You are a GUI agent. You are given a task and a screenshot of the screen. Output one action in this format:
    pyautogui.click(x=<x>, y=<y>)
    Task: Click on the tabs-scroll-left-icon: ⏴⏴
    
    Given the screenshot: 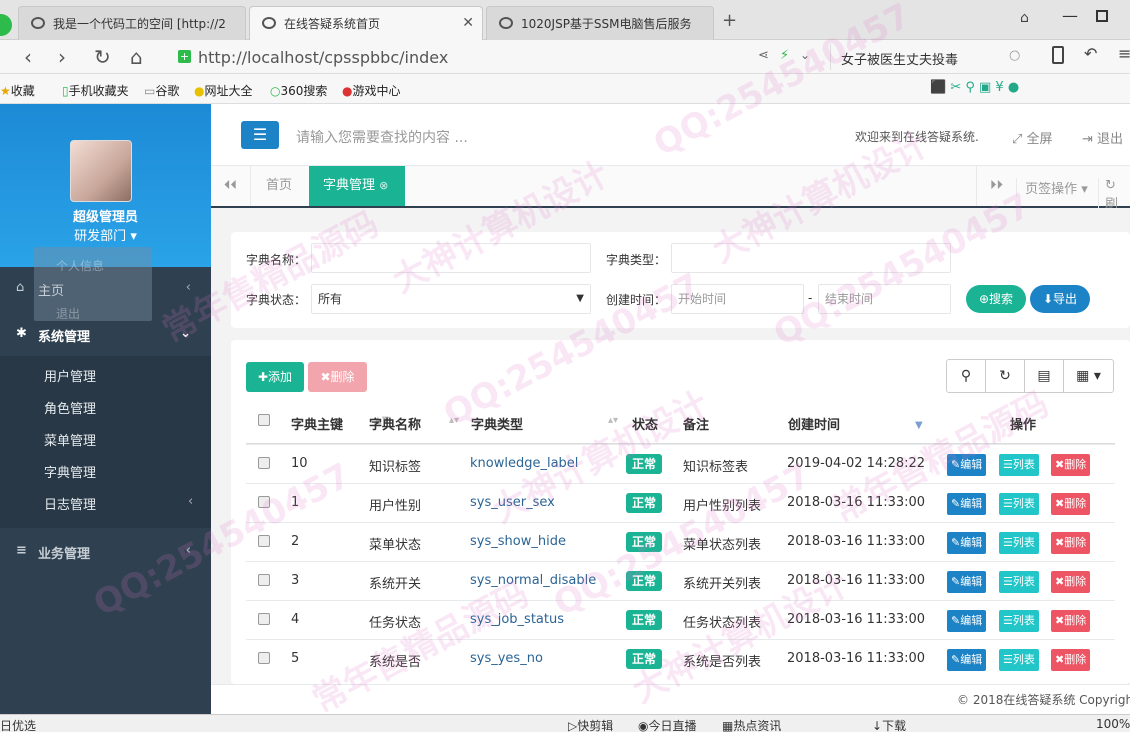 What is the action you would take?
    pyautogui.click(x=231, y=186)
    